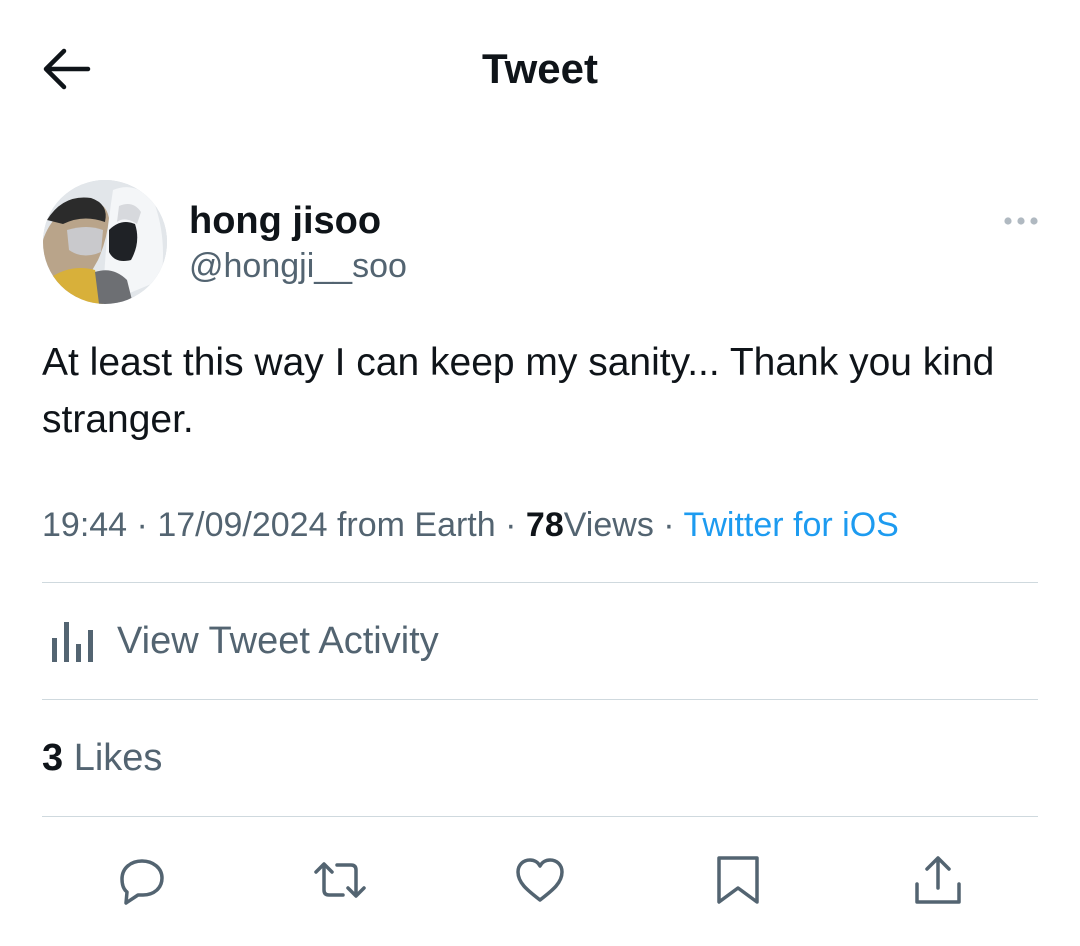  I want to click on page-title: Tweet, so click(540, 68).